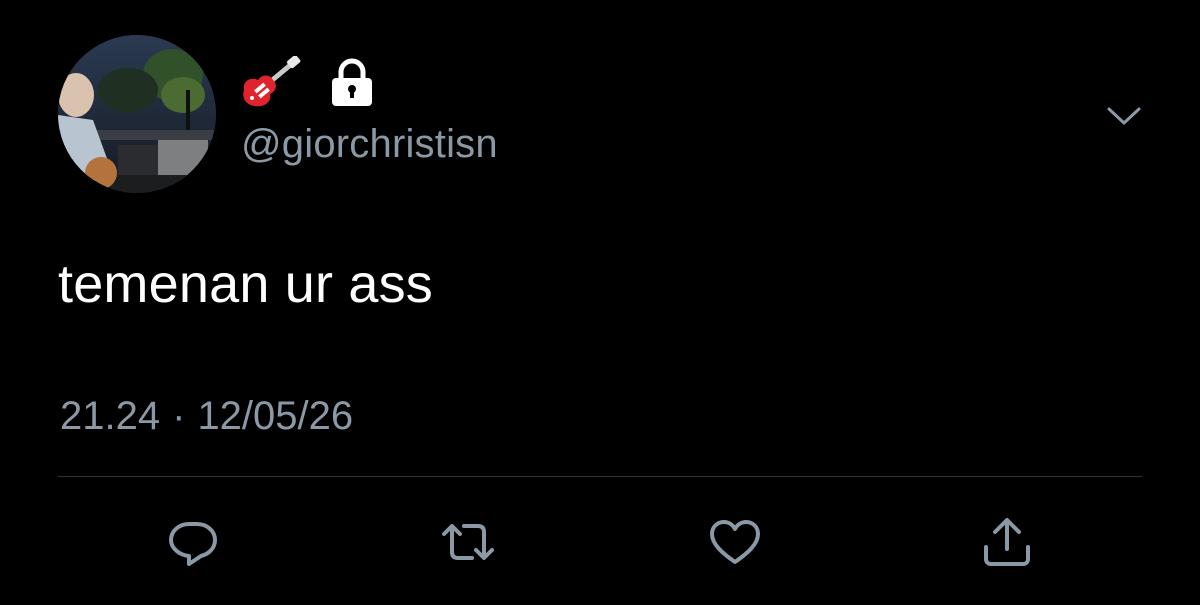 The height and width of the screenshot is (605, 1200). I want to click on divider, so click(600, 476).